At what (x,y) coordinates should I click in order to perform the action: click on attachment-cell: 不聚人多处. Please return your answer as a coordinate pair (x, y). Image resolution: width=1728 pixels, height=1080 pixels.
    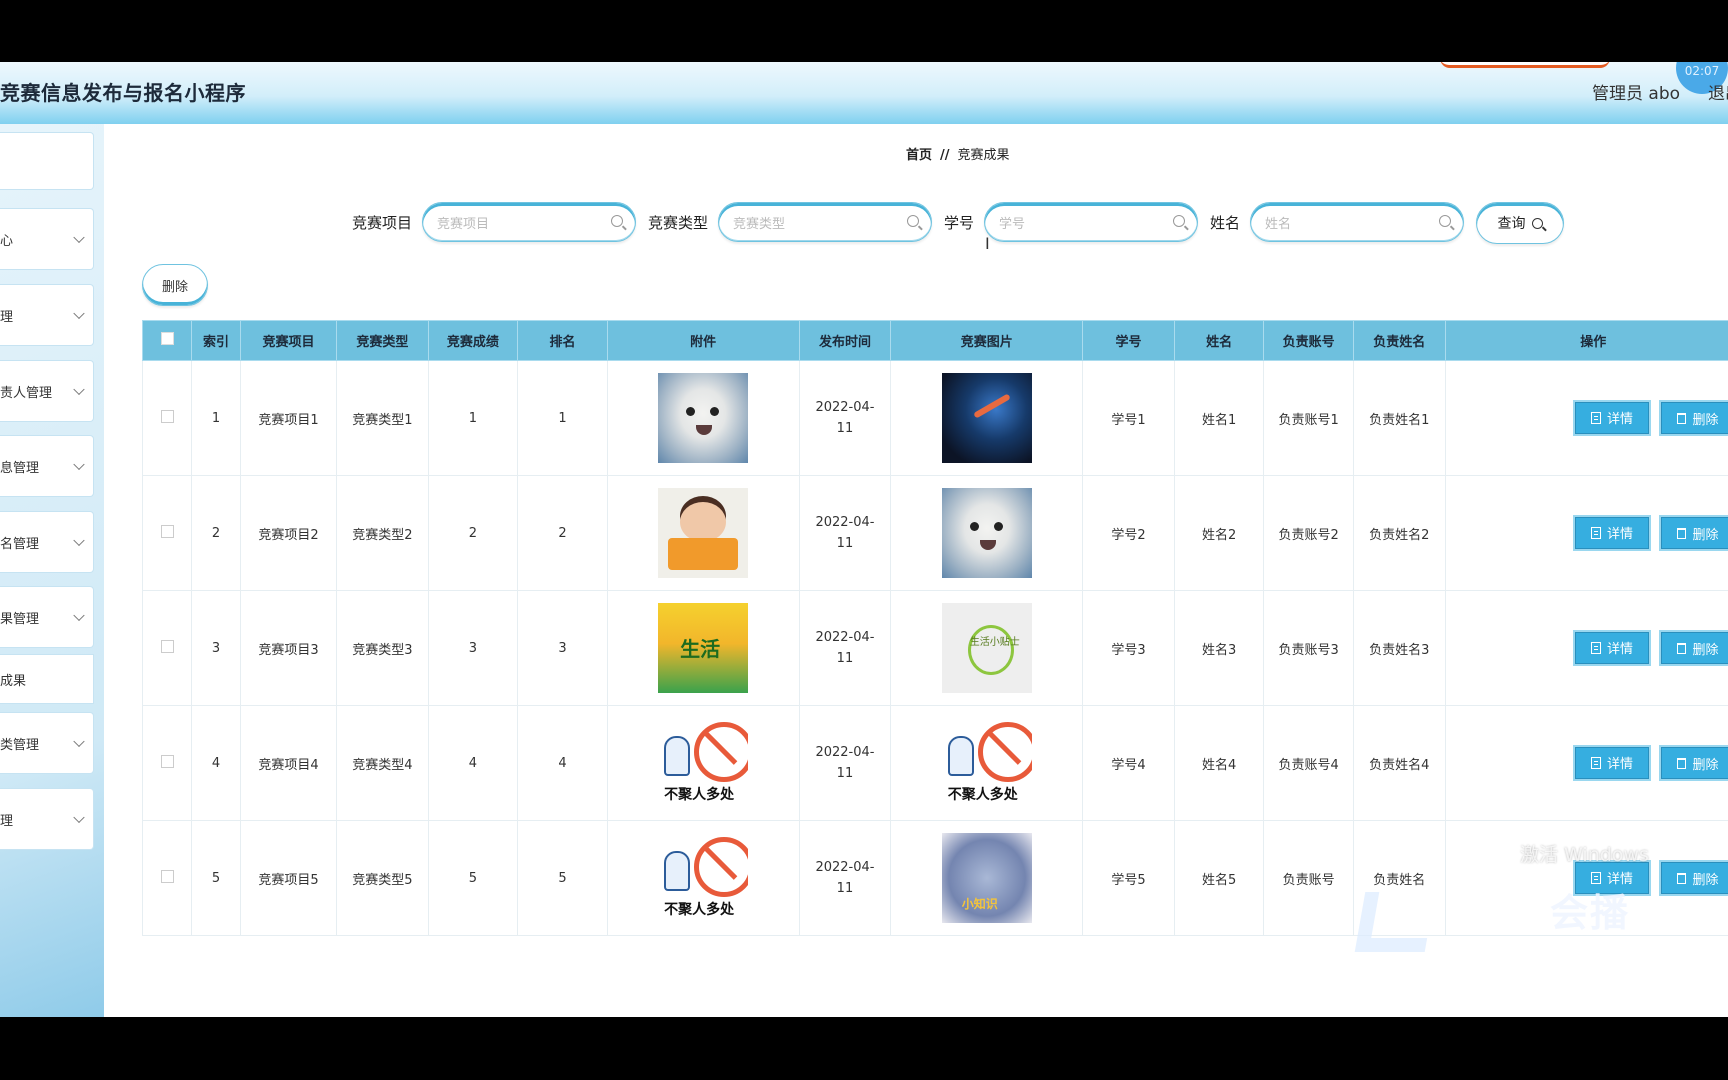
    Looking at the image, I should click on (703, 878).